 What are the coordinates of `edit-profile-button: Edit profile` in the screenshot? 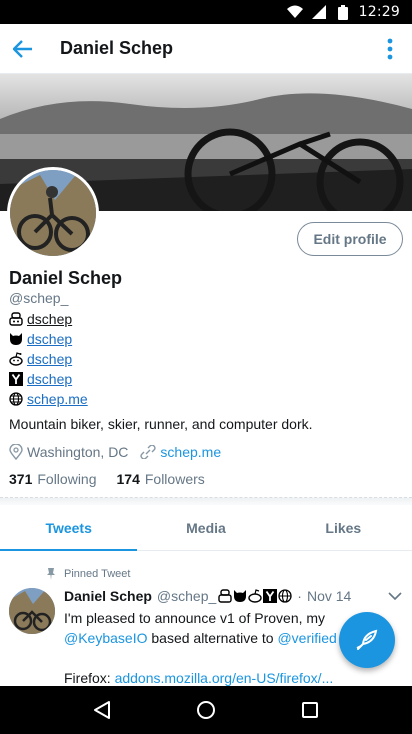 It's located at (350, 239).